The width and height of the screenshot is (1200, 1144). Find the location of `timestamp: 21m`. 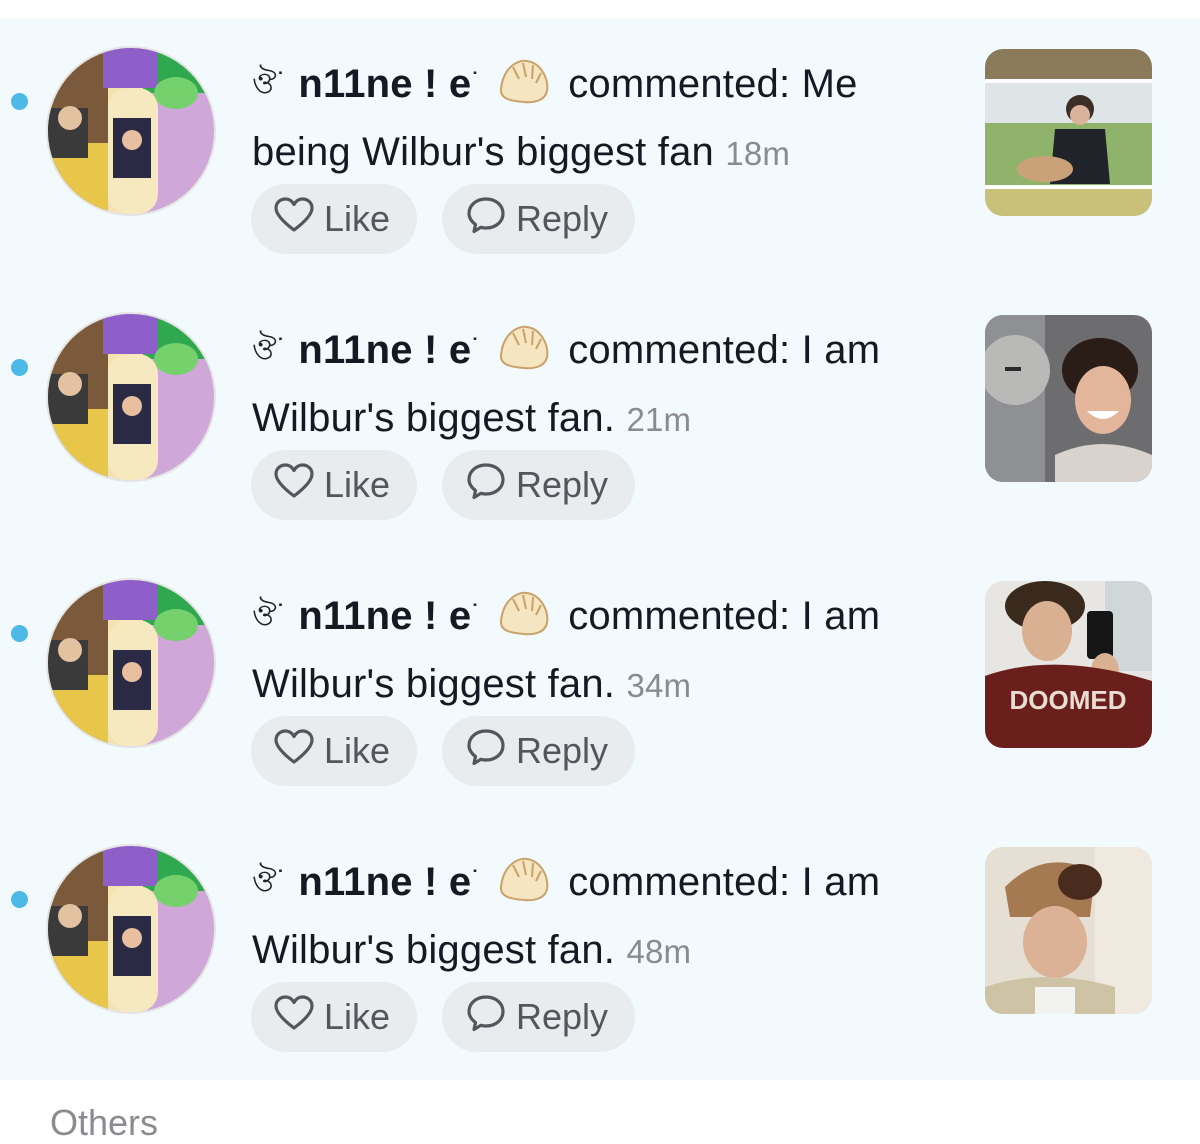

timestamp: 21m is located at coordinates (659, 419).